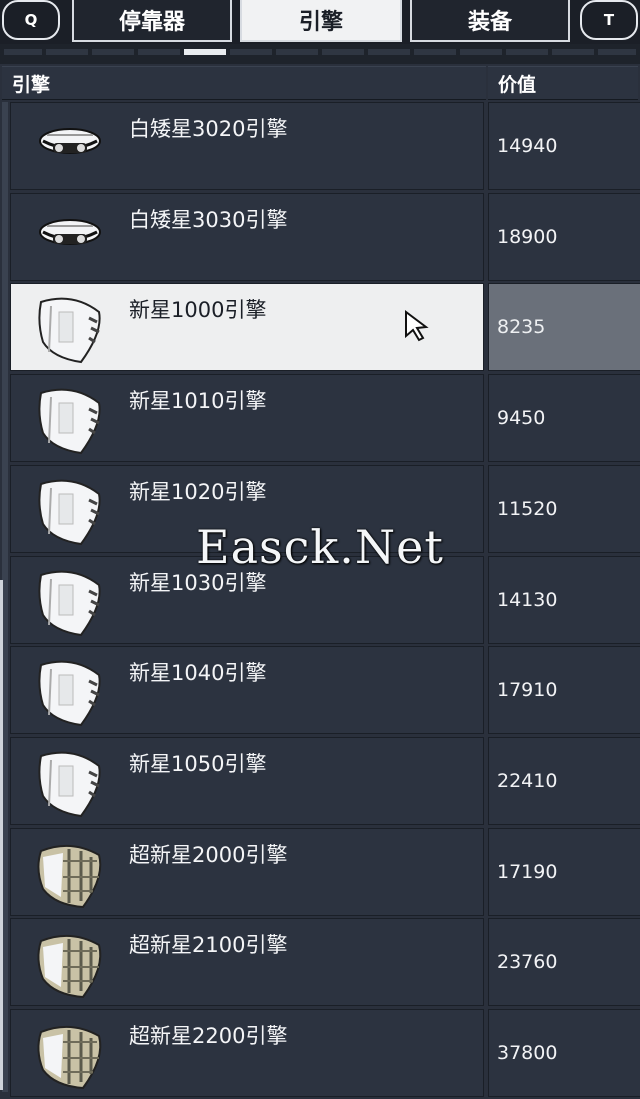 The image size is (640, 1099). I want to click on engine-name: 新星1000引擎, so click(198, 310).